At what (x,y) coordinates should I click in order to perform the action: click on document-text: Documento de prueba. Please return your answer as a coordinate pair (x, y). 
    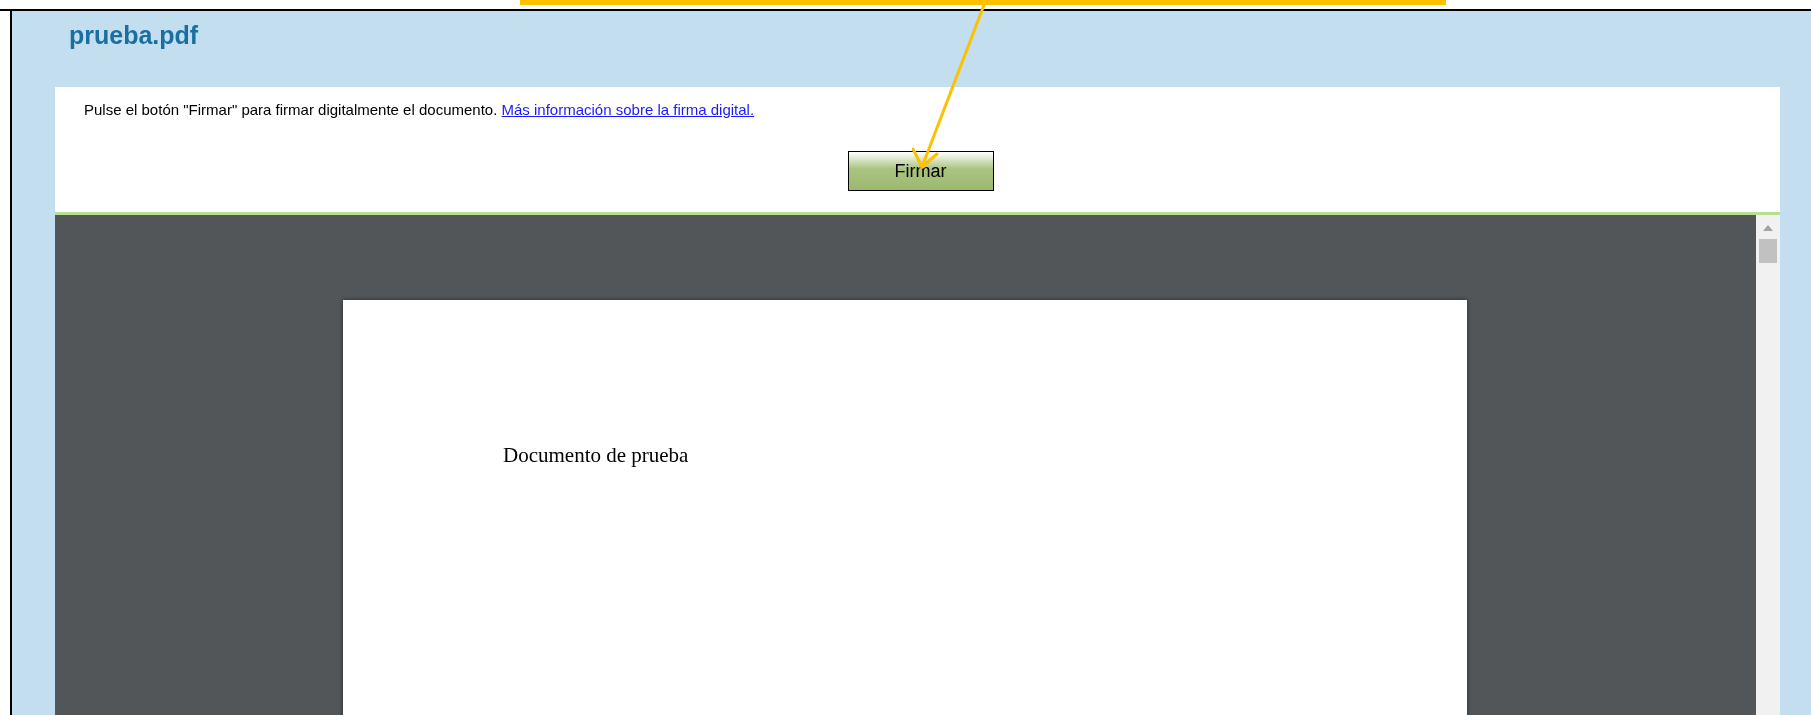
    Looking at the image, I should click on (596, 455).